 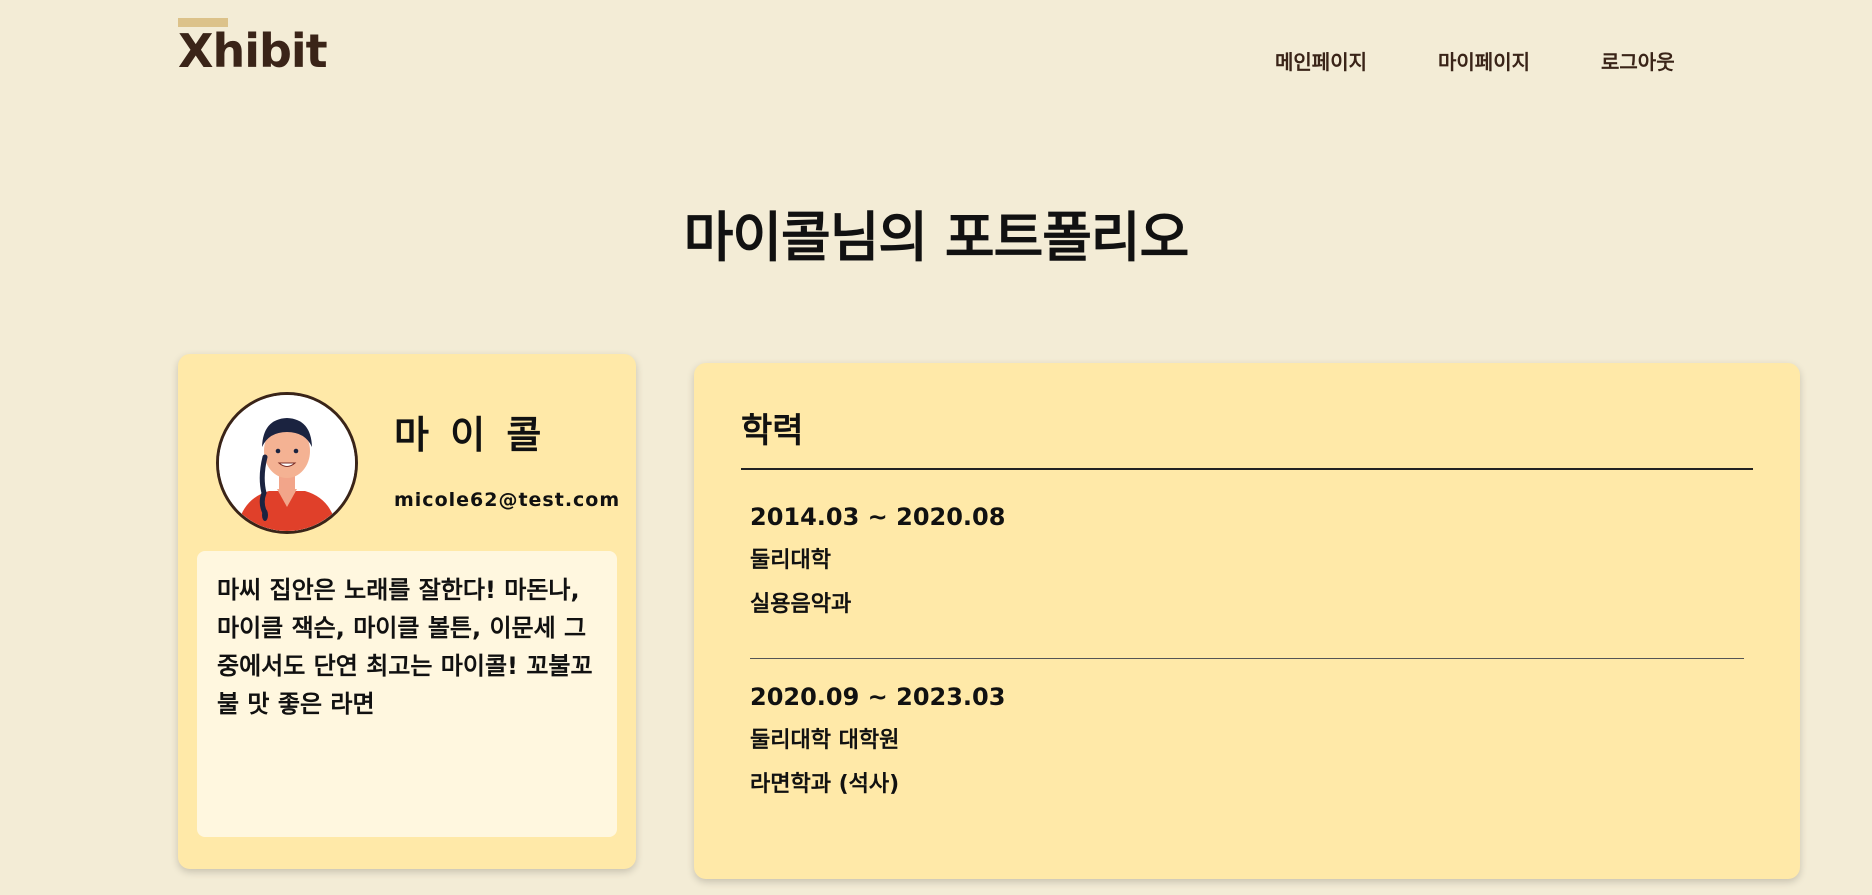 What do you see at coordinates (253, 51) in the screenshot?
I see `logo-text: Xhibit` at bounding box center [253, 51].